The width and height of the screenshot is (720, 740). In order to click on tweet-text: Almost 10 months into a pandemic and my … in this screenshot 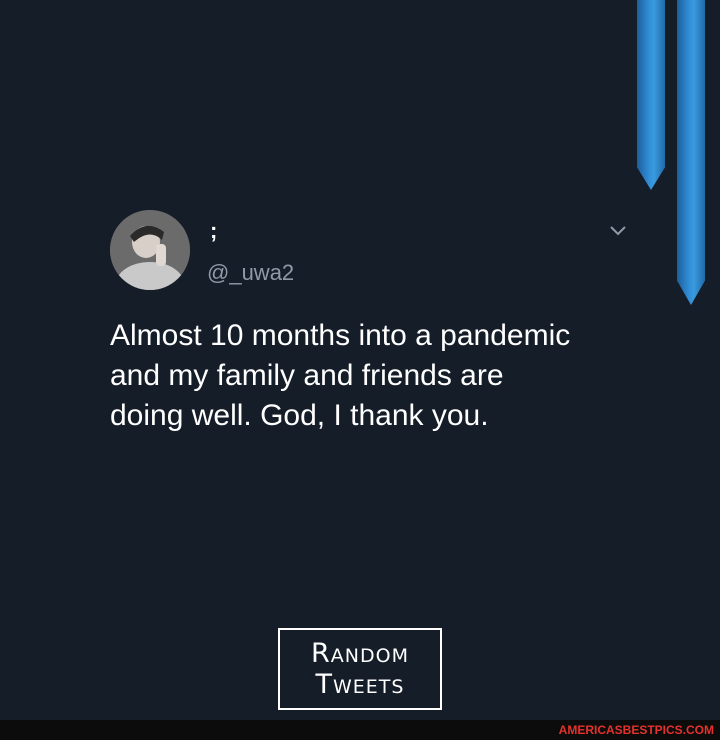, I will do `click(340, 375)`.